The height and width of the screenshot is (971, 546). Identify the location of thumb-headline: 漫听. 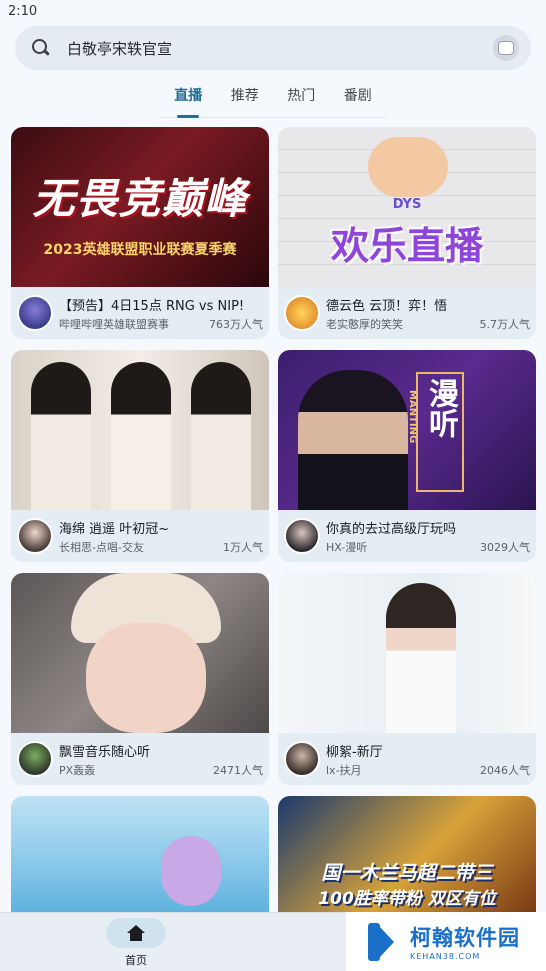
(440, 408).